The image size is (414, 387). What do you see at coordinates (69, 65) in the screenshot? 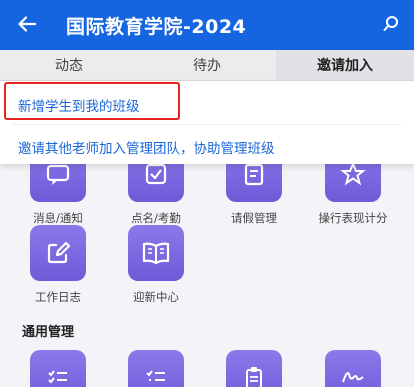
I see `tab-feed: 动态` at bounding box center [69, 65].